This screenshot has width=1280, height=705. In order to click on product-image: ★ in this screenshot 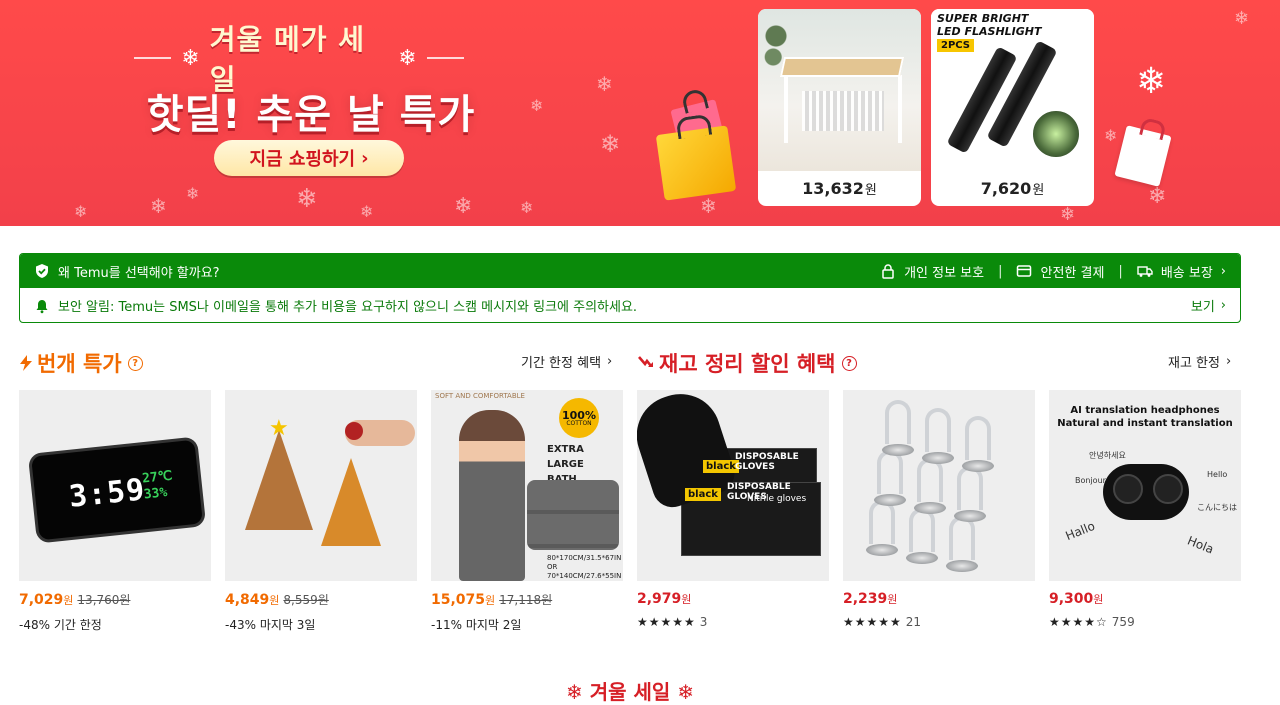, I will do `click(321, 485)`.